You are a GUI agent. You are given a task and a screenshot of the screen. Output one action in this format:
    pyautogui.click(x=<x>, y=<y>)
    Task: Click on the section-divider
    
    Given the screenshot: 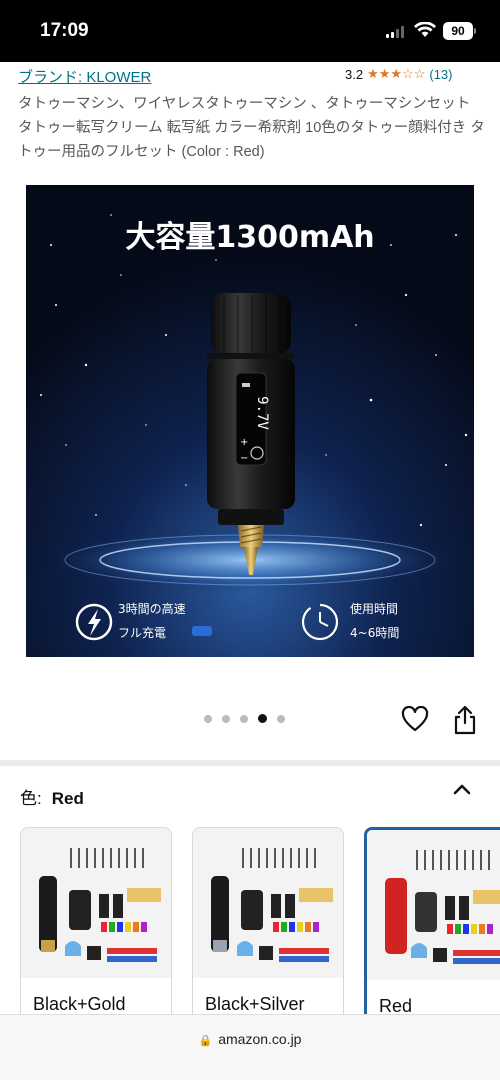 What is the action you would take?
    pyautogui.click(x=250, y=763)
    